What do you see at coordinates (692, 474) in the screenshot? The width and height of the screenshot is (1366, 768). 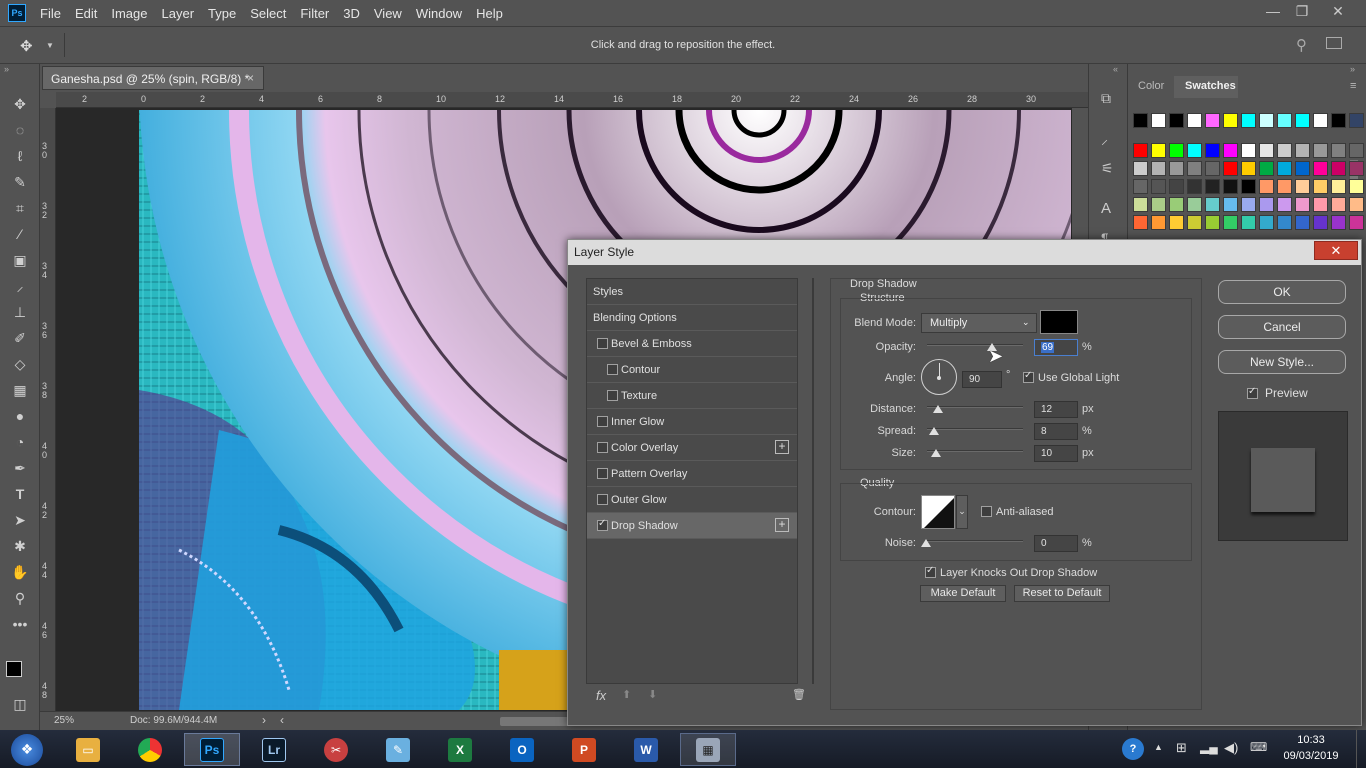 I see `style-item-pattern-overlay: Pattern Overlay` at bounding box center [692, 474].